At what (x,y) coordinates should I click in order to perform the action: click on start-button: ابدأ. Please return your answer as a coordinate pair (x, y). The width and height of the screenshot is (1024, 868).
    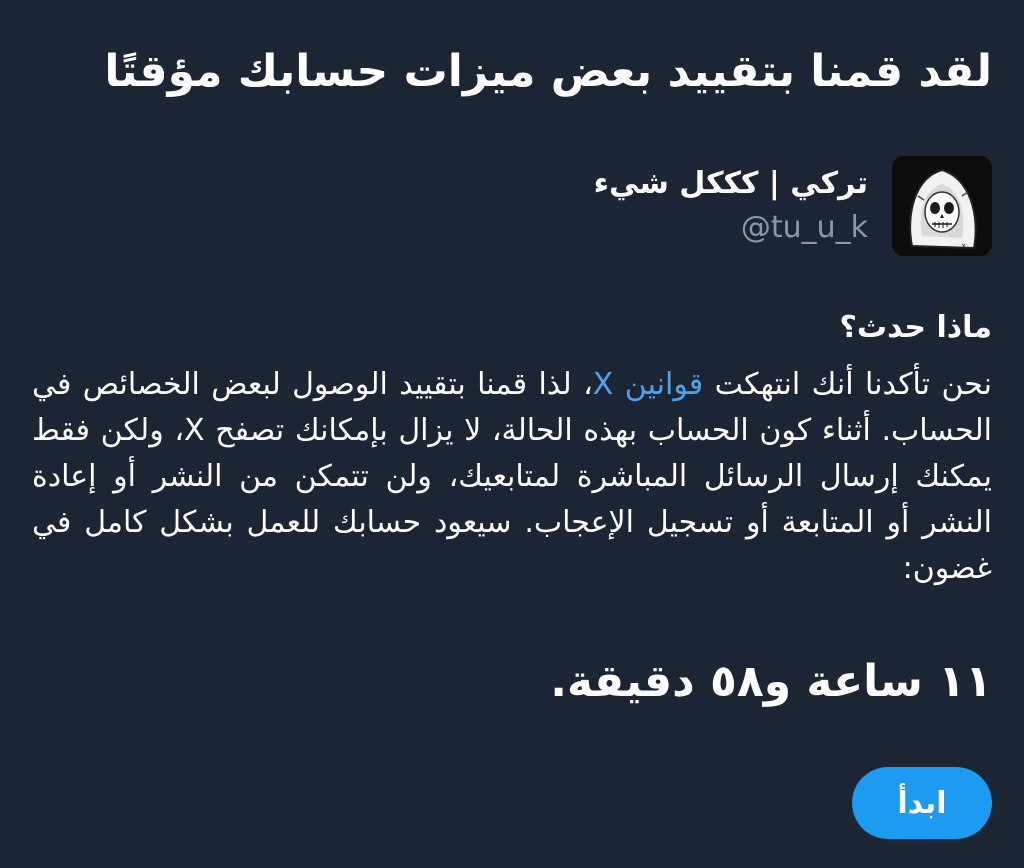
    Looking at the image, I should click on (922, 803).